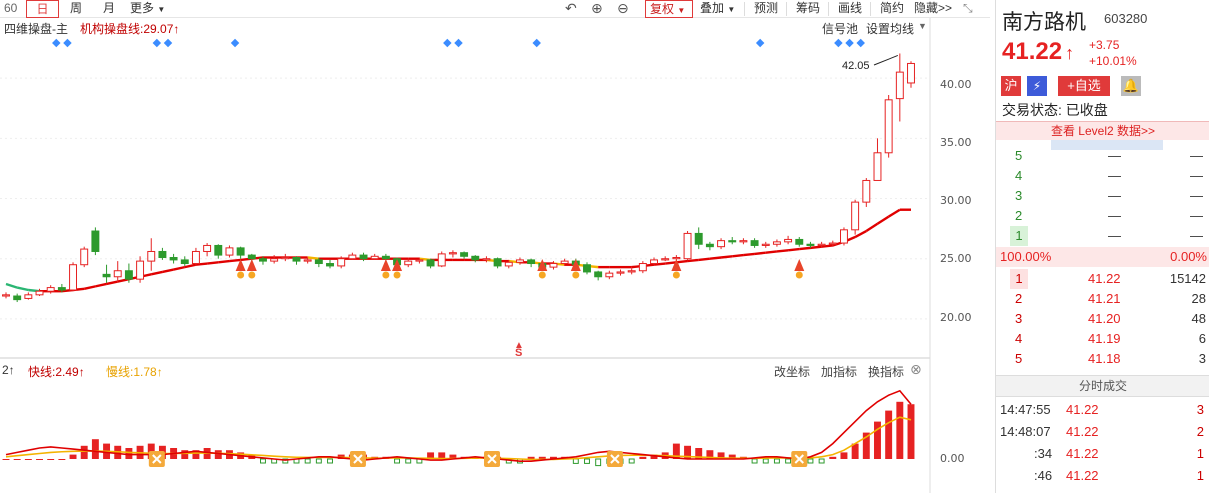 This screenshot has width=1209, height=493. What do you see at coordinates (1011, 86) in the screenshot?
I see `exchange-badge: 沪` at bounding box center [1011, 86].